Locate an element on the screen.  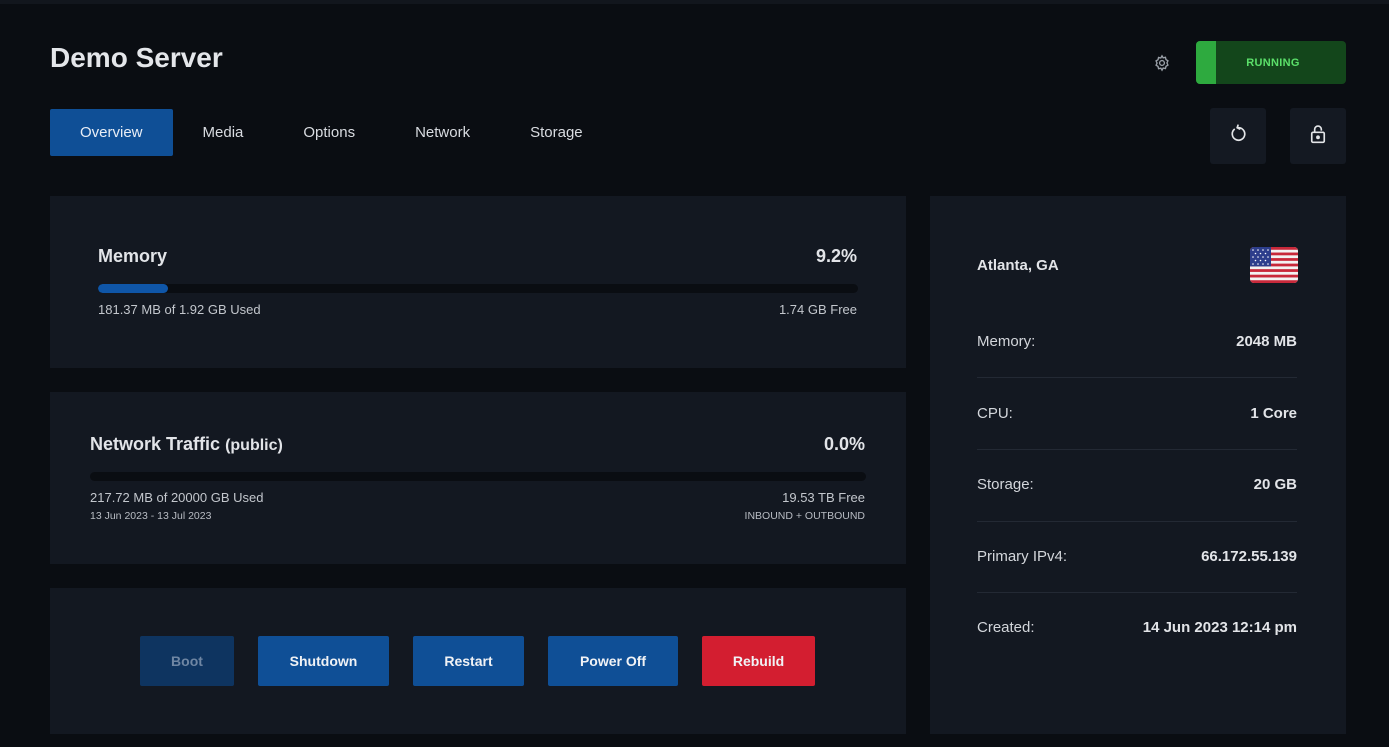
network-label-main: Network Traffic is located at coordinates (155, 444).